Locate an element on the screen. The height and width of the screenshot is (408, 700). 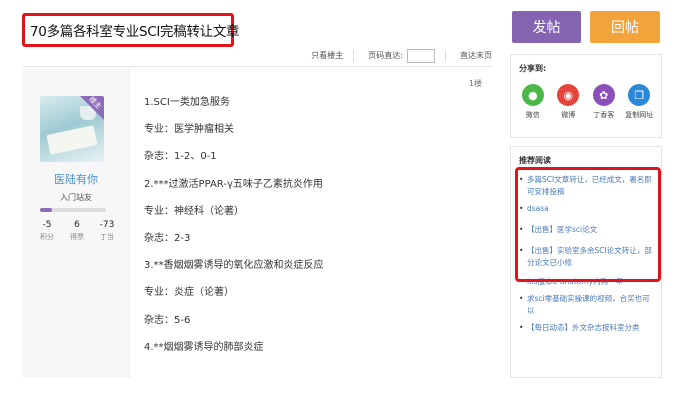
share-copy-url: ❐ 复制网址 is located at coordinates (639, 102).